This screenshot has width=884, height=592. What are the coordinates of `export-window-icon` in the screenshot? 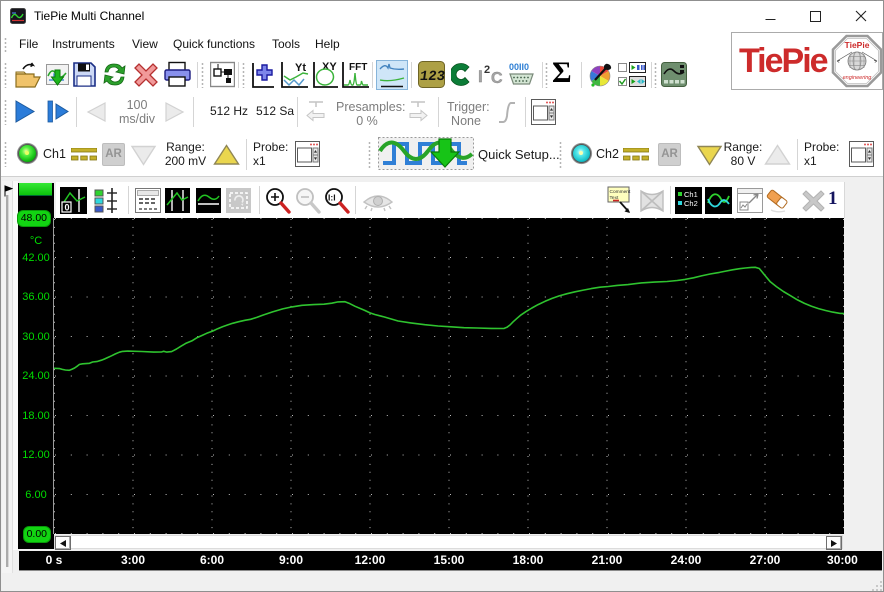 It's located at (750, 200).